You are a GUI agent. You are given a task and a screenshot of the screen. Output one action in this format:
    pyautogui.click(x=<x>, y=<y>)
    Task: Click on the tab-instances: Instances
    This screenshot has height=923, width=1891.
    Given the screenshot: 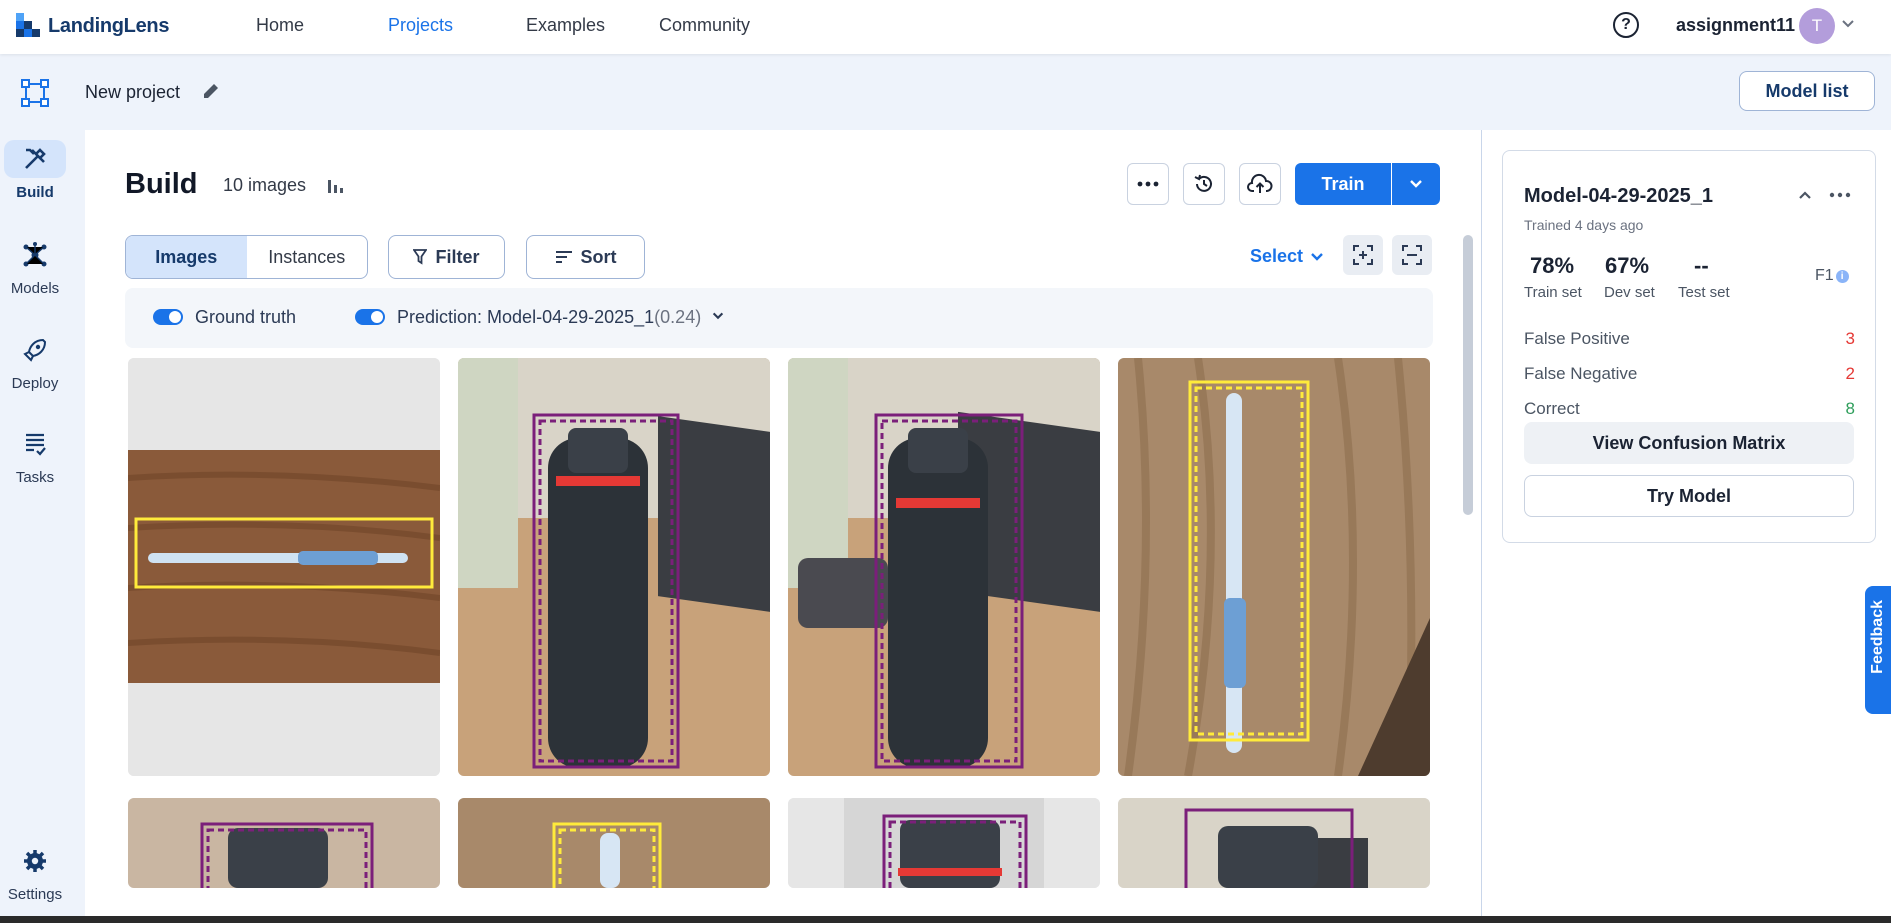 What is the action you would take?
    pyautogui.click(x=307, y=257)
    